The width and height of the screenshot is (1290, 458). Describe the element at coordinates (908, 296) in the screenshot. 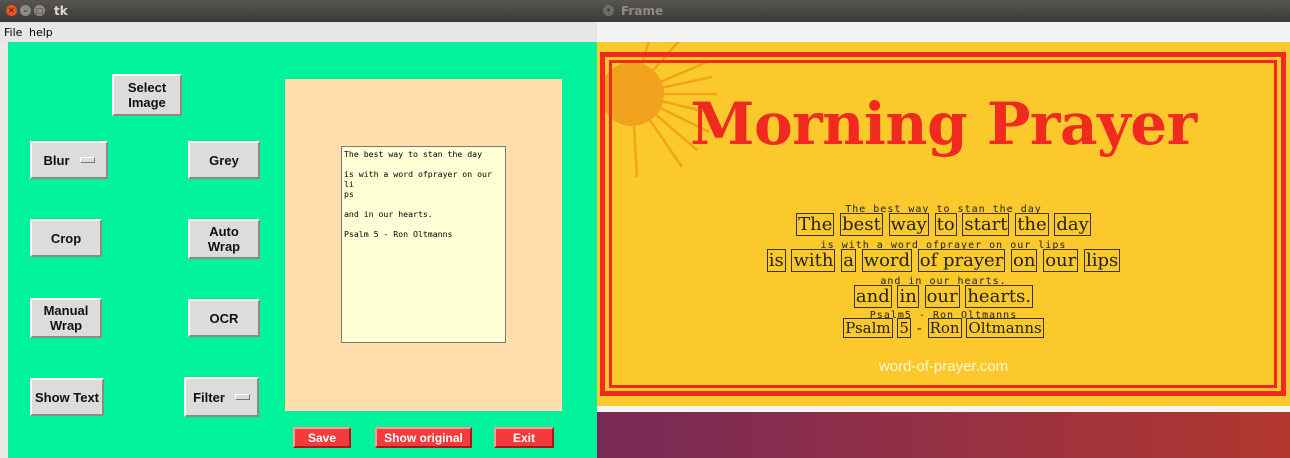

I see `word-box: in` at that location.